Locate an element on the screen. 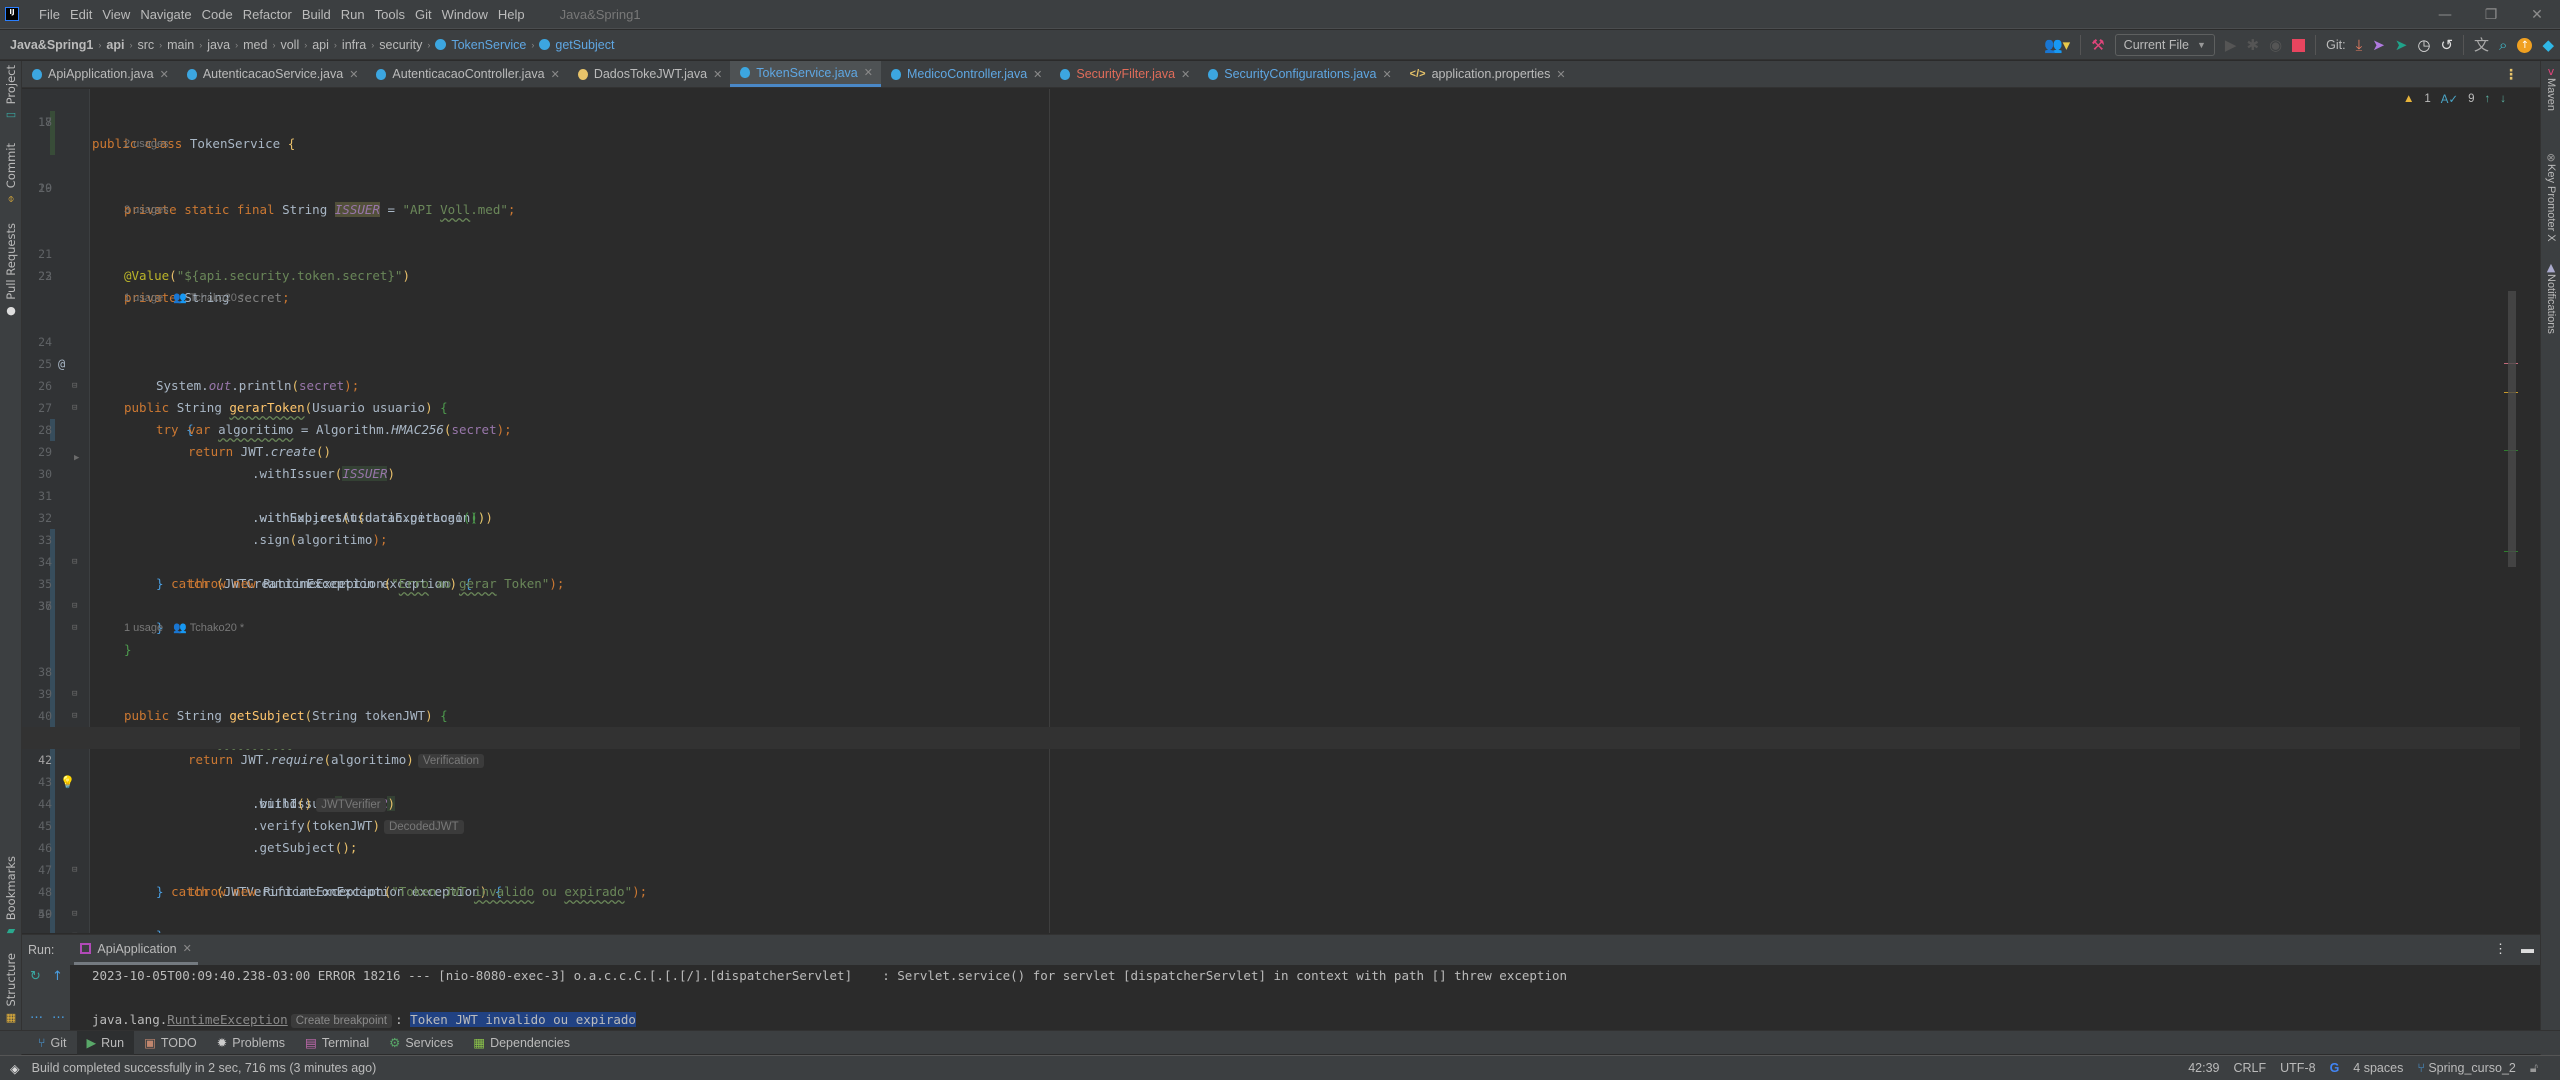 The image size is (2560, 1080). breadcrumb-med: med is located at coordinates (255, 45).